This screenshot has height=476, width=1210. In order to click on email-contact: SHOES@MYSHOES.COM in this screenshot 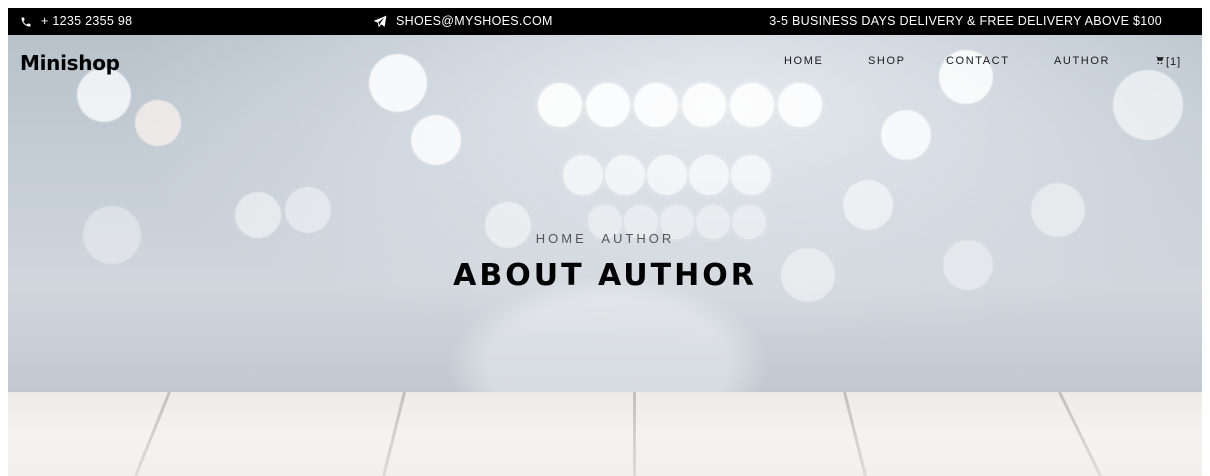, I will do `click(463, 21)`.